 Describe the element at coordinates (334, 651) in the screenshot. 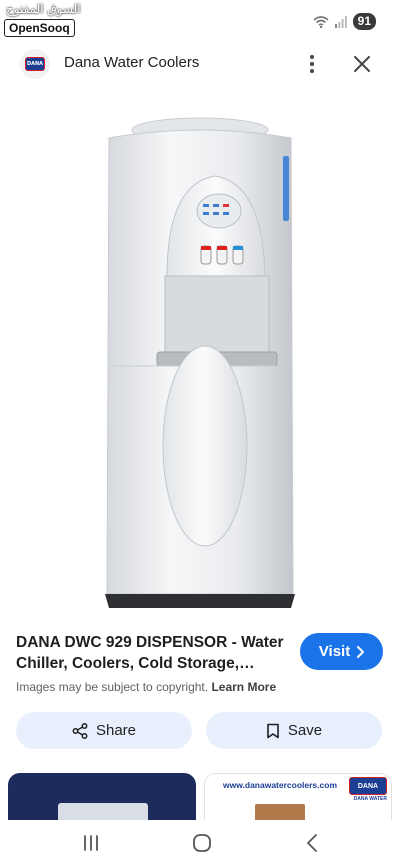

I see `visit-label: Visit` at that location.